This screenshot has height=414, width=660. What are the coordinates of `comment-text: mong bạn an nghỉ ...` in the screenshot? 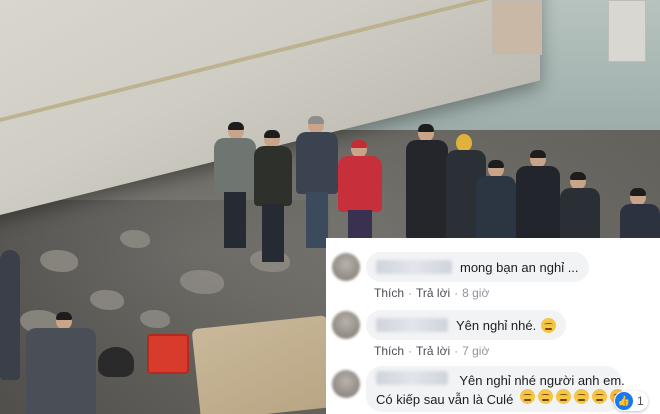 It's located at (519, 267).